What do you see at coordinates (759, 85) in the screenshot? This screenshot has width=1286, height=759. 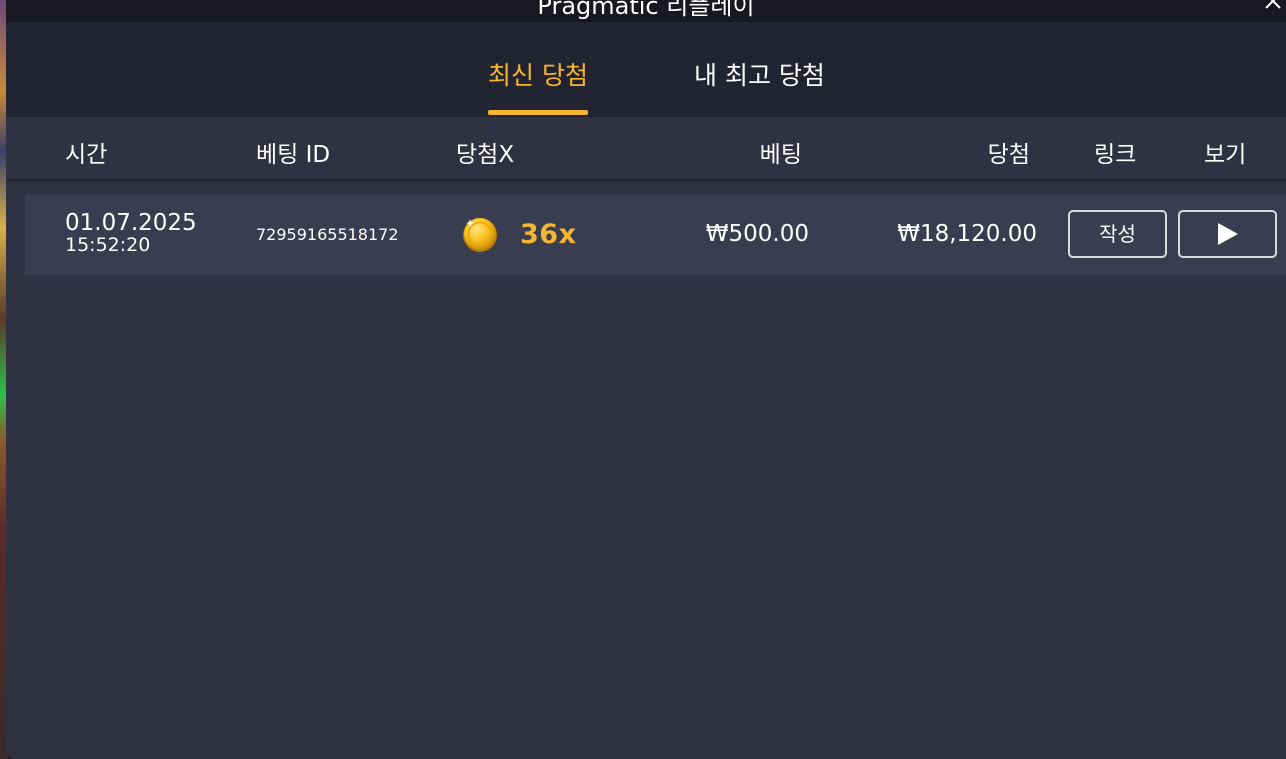 I see `tab-my-best-wins: 내 최고 당첨` at bounding box center [759, 85].